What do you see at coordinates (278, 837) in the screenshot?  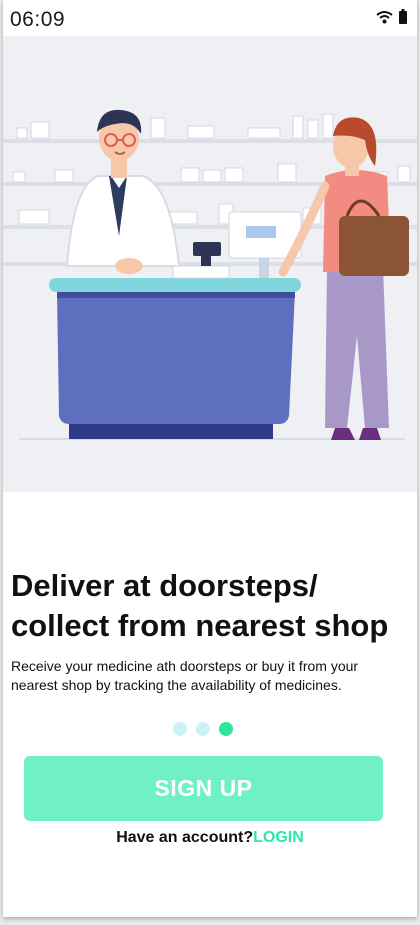 I see `login-link: LOGIN` at bounding box center [278, 837].